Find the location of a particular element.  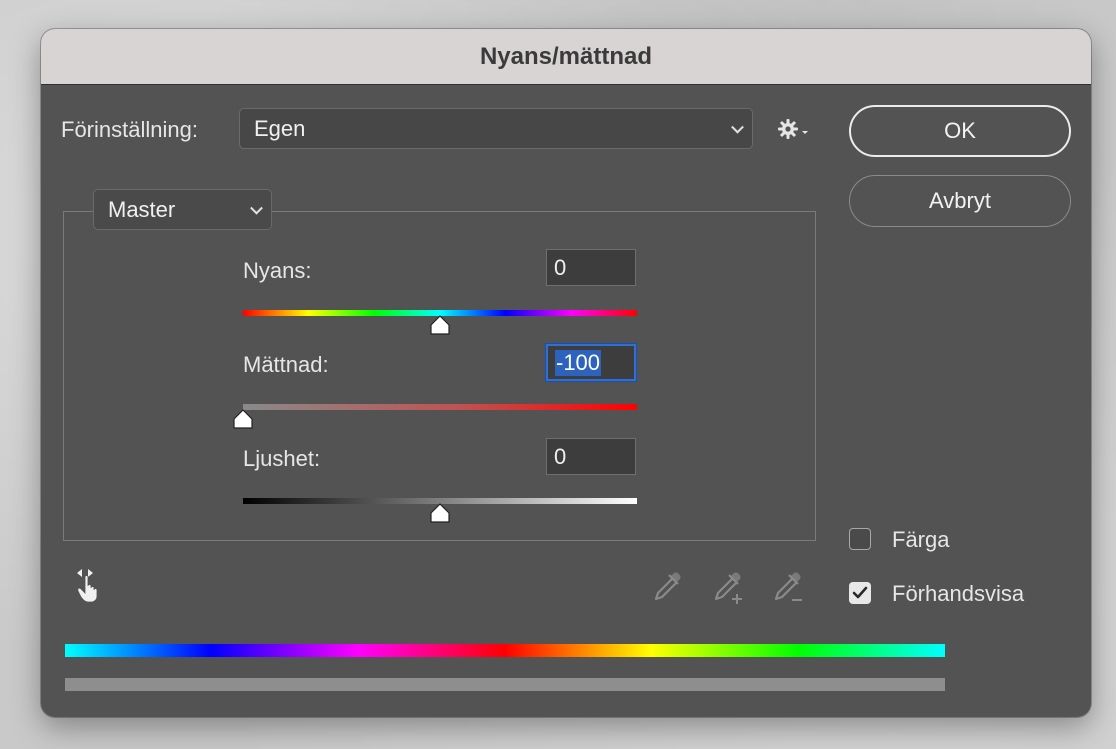

channel-select: Master is located at coordinates (182, 209).